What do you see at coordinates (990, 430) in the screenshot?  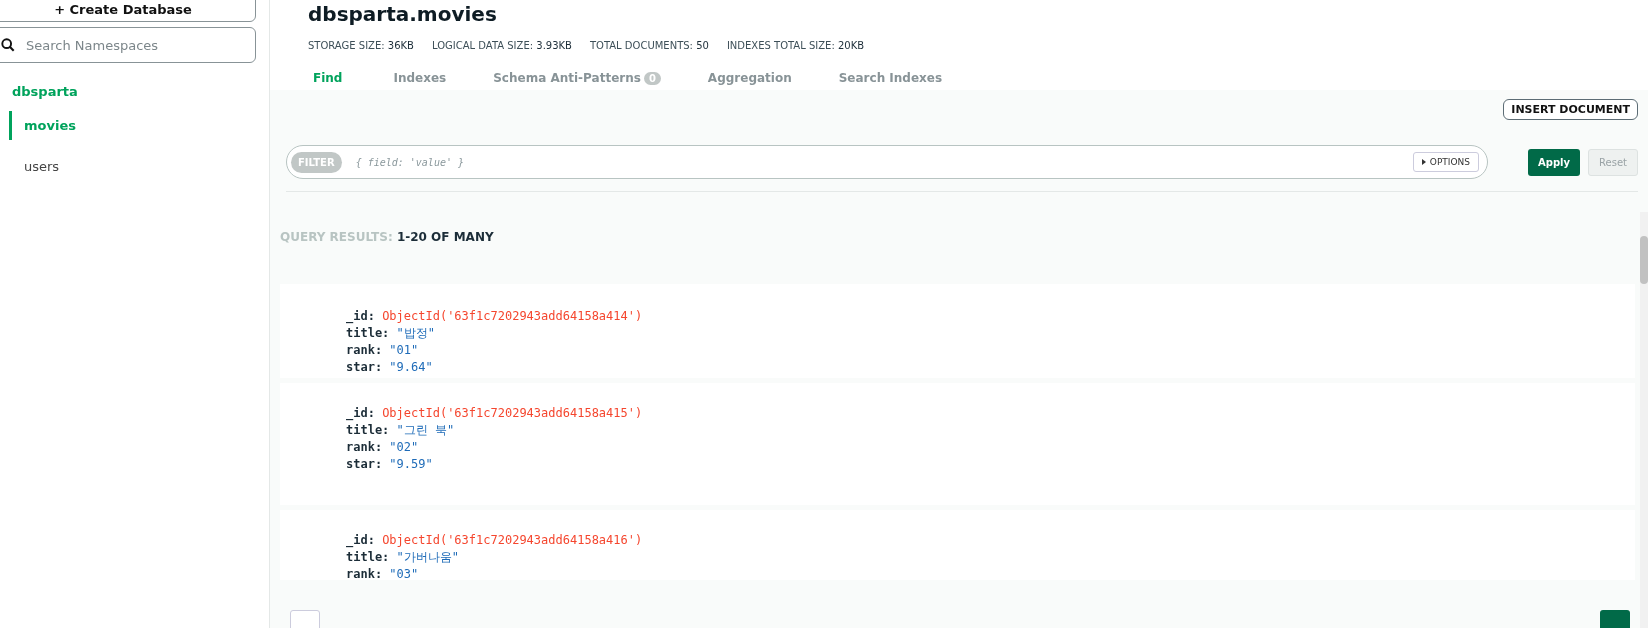 I see `document-field: title: "그린 북"` at bounding box center [990, 430].